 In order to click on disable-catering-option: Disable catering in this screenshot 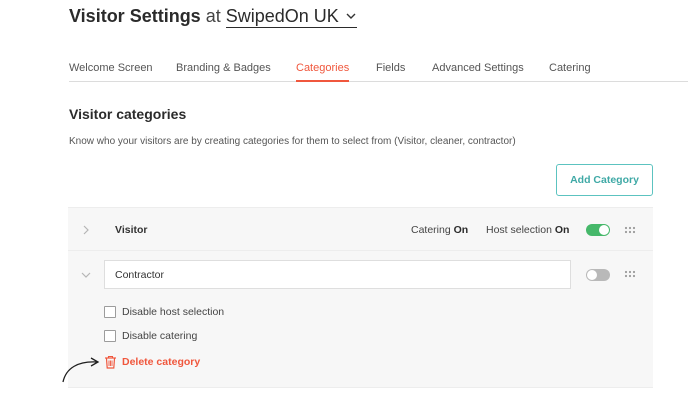, I will do `click(150, 336)`.